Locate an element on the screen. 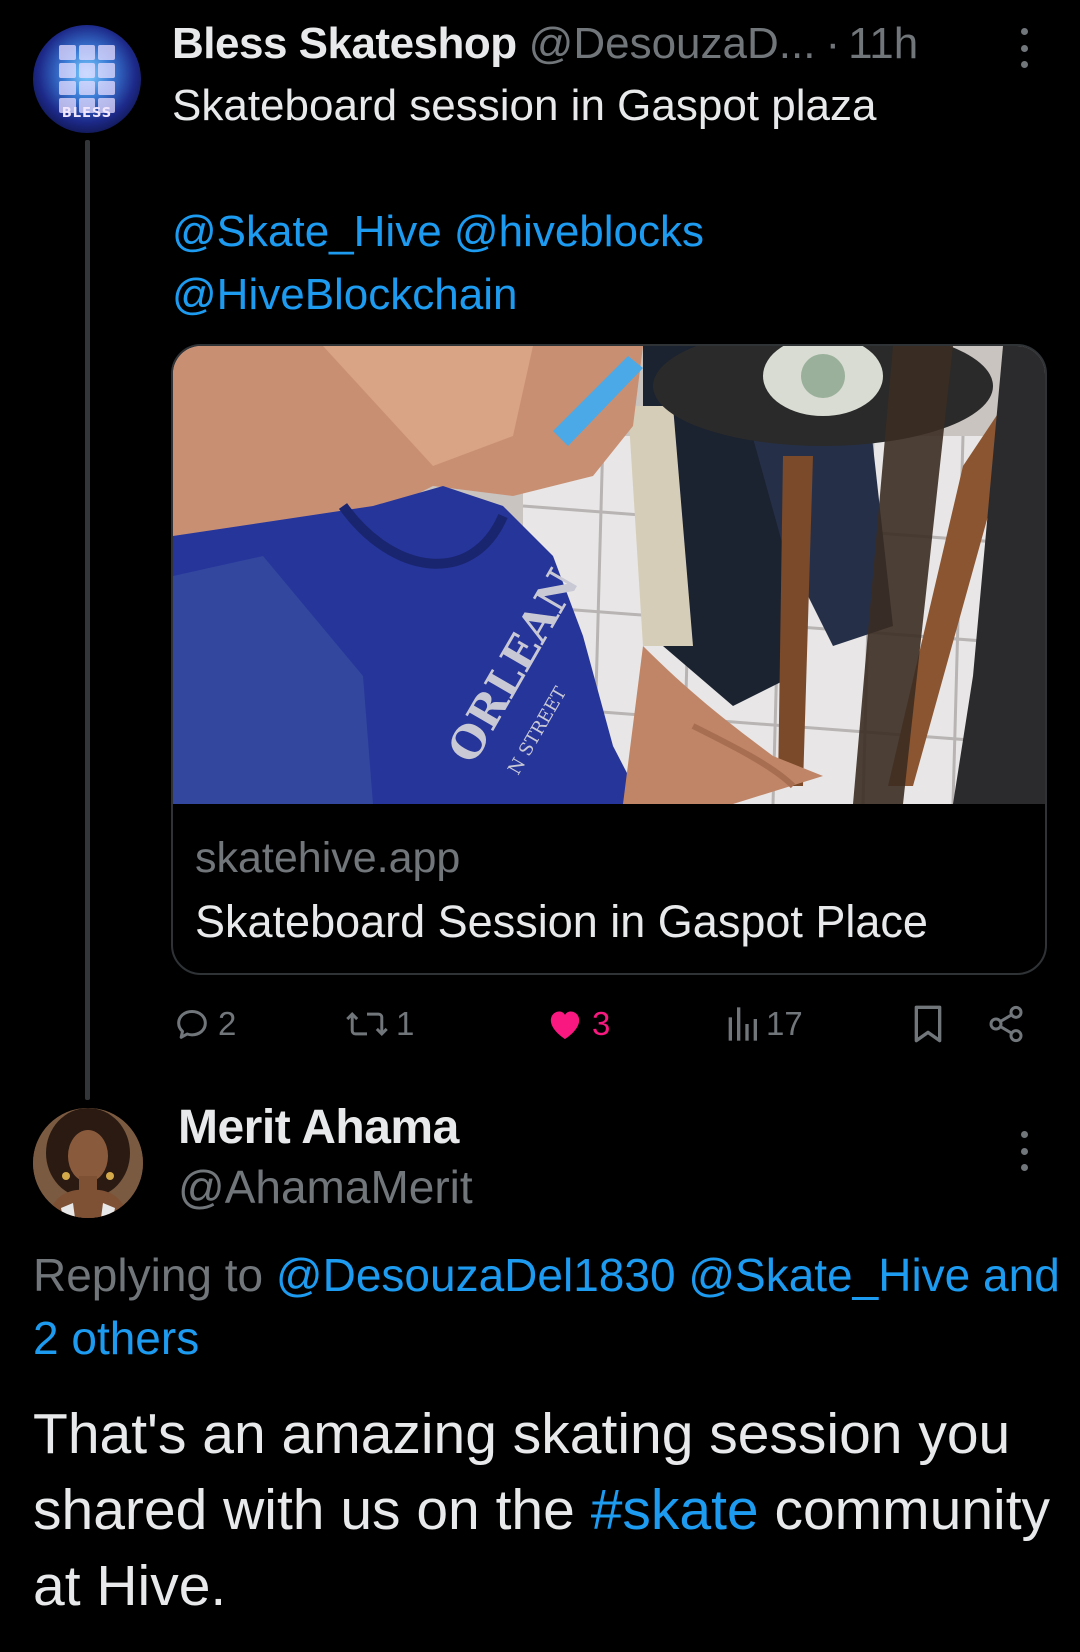 This screenshot has height=1652, width=1080. reply-icon is located at coordinates (192, 1024).